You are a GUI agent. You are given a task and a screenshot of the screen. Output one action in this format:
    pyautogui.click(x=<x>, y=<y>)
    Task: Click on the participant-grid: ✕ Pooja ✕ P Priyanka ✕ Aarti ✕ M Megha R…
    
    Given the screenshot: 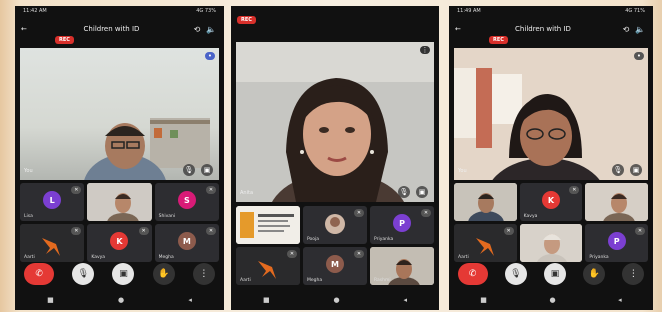 What is the action you would take?
    pyautogui.click(x=335, y=245)
    